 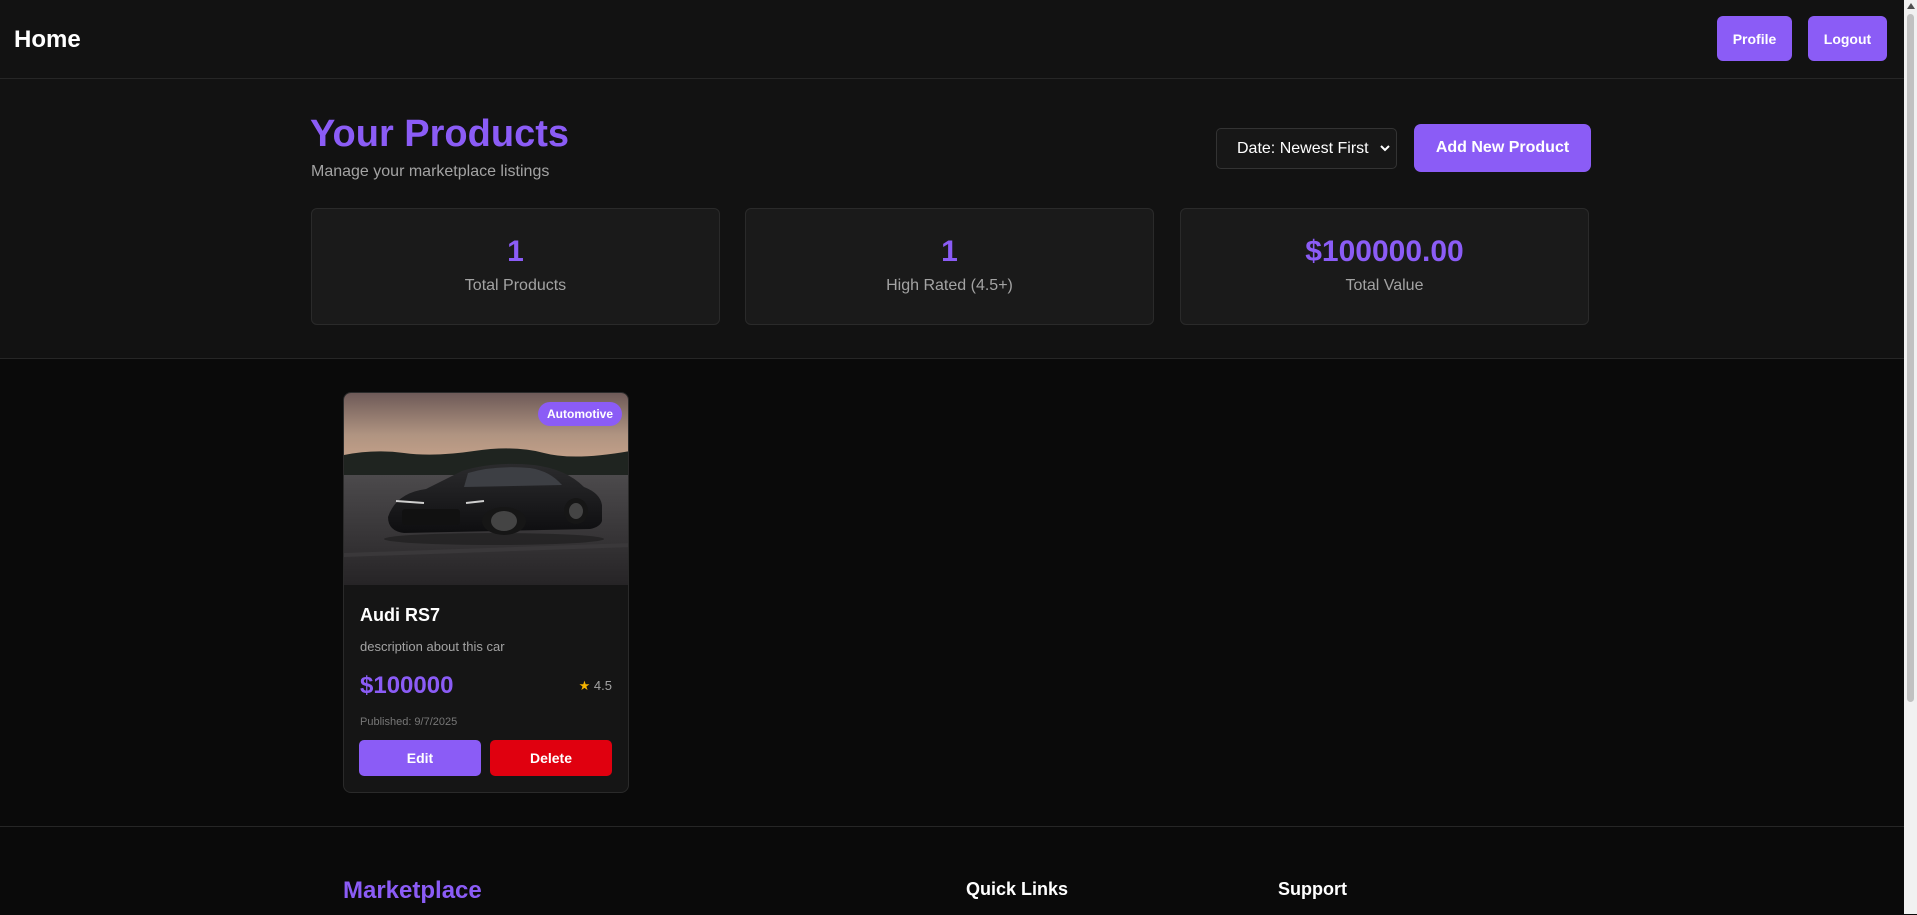 I want to click on top-navbar: Home Profile Logout, so click(x=952, y=39).